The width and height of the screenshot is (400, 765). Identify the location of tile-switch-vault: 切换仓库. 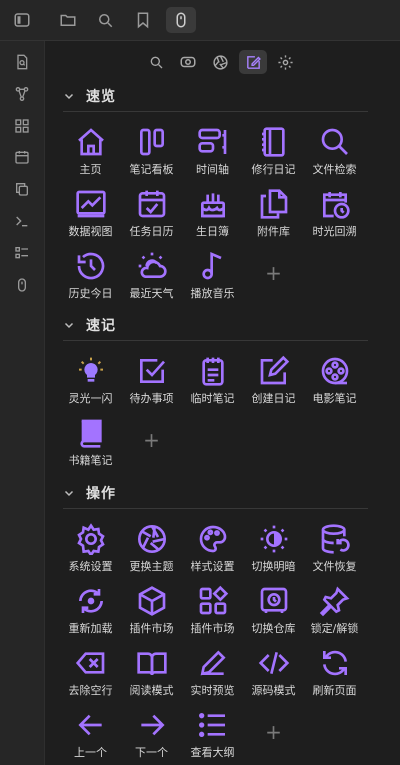
(273, 612).